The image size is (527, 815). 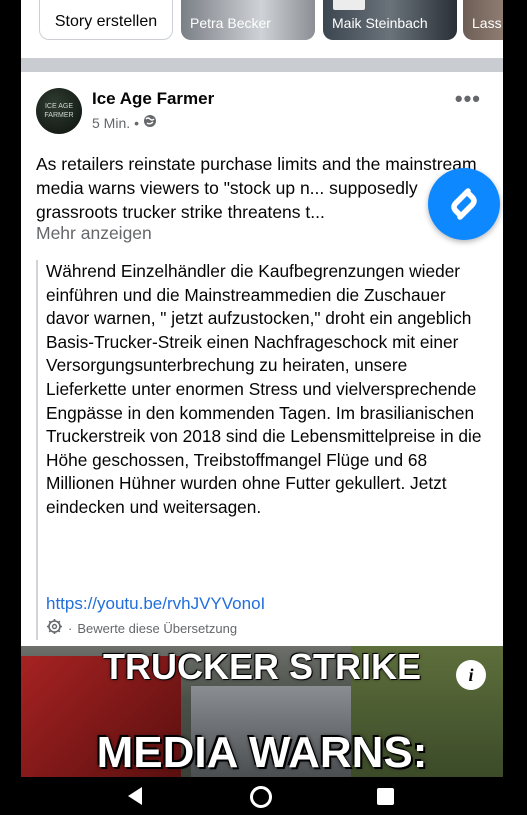 I want to click on image-headline-top: TRUCKER STRIKE, so click(x=261, y=666).